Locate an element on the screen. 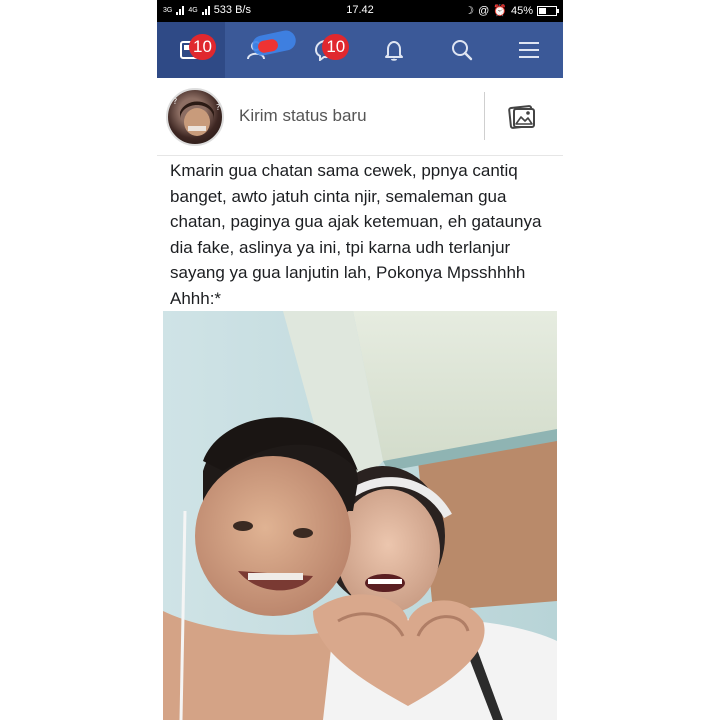 Image resolution: width=720 pixels, height=720 pixels. tab-messages: 10 is located at coordinates (326, 50).